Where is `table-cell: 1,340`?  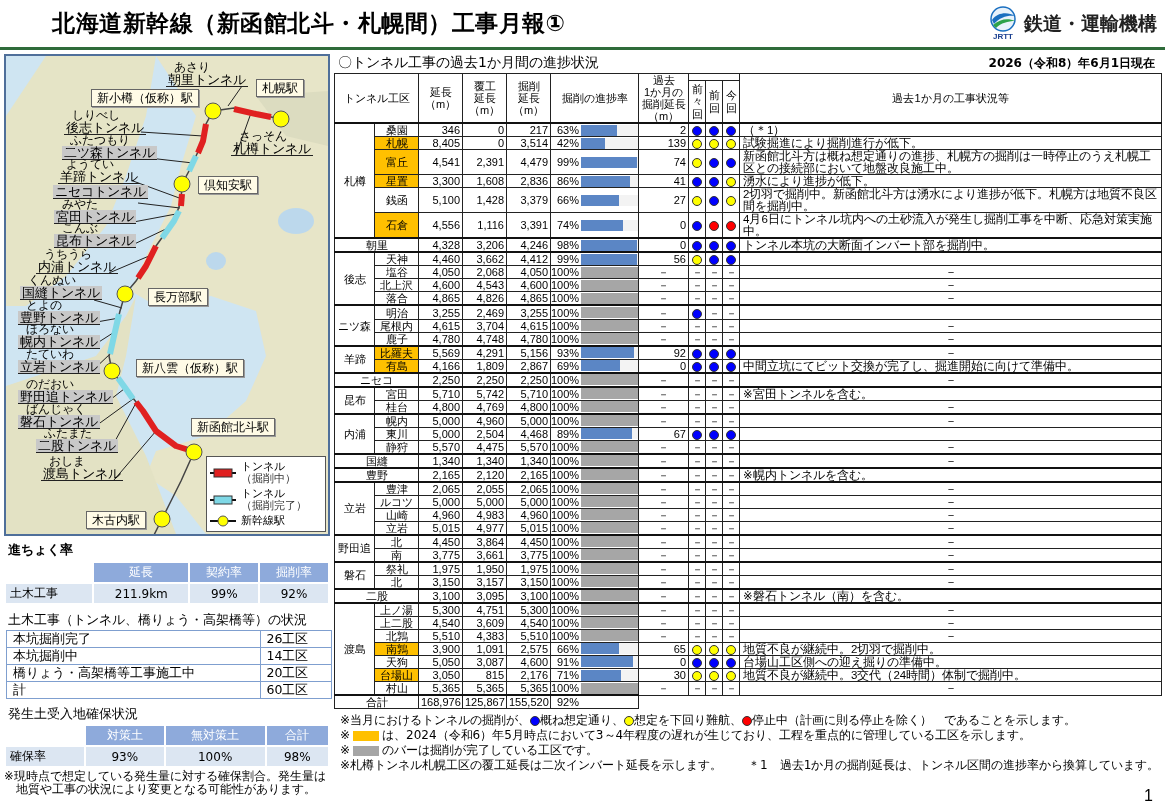
table-cell: 1,340 is located at coordinates (528, 460).